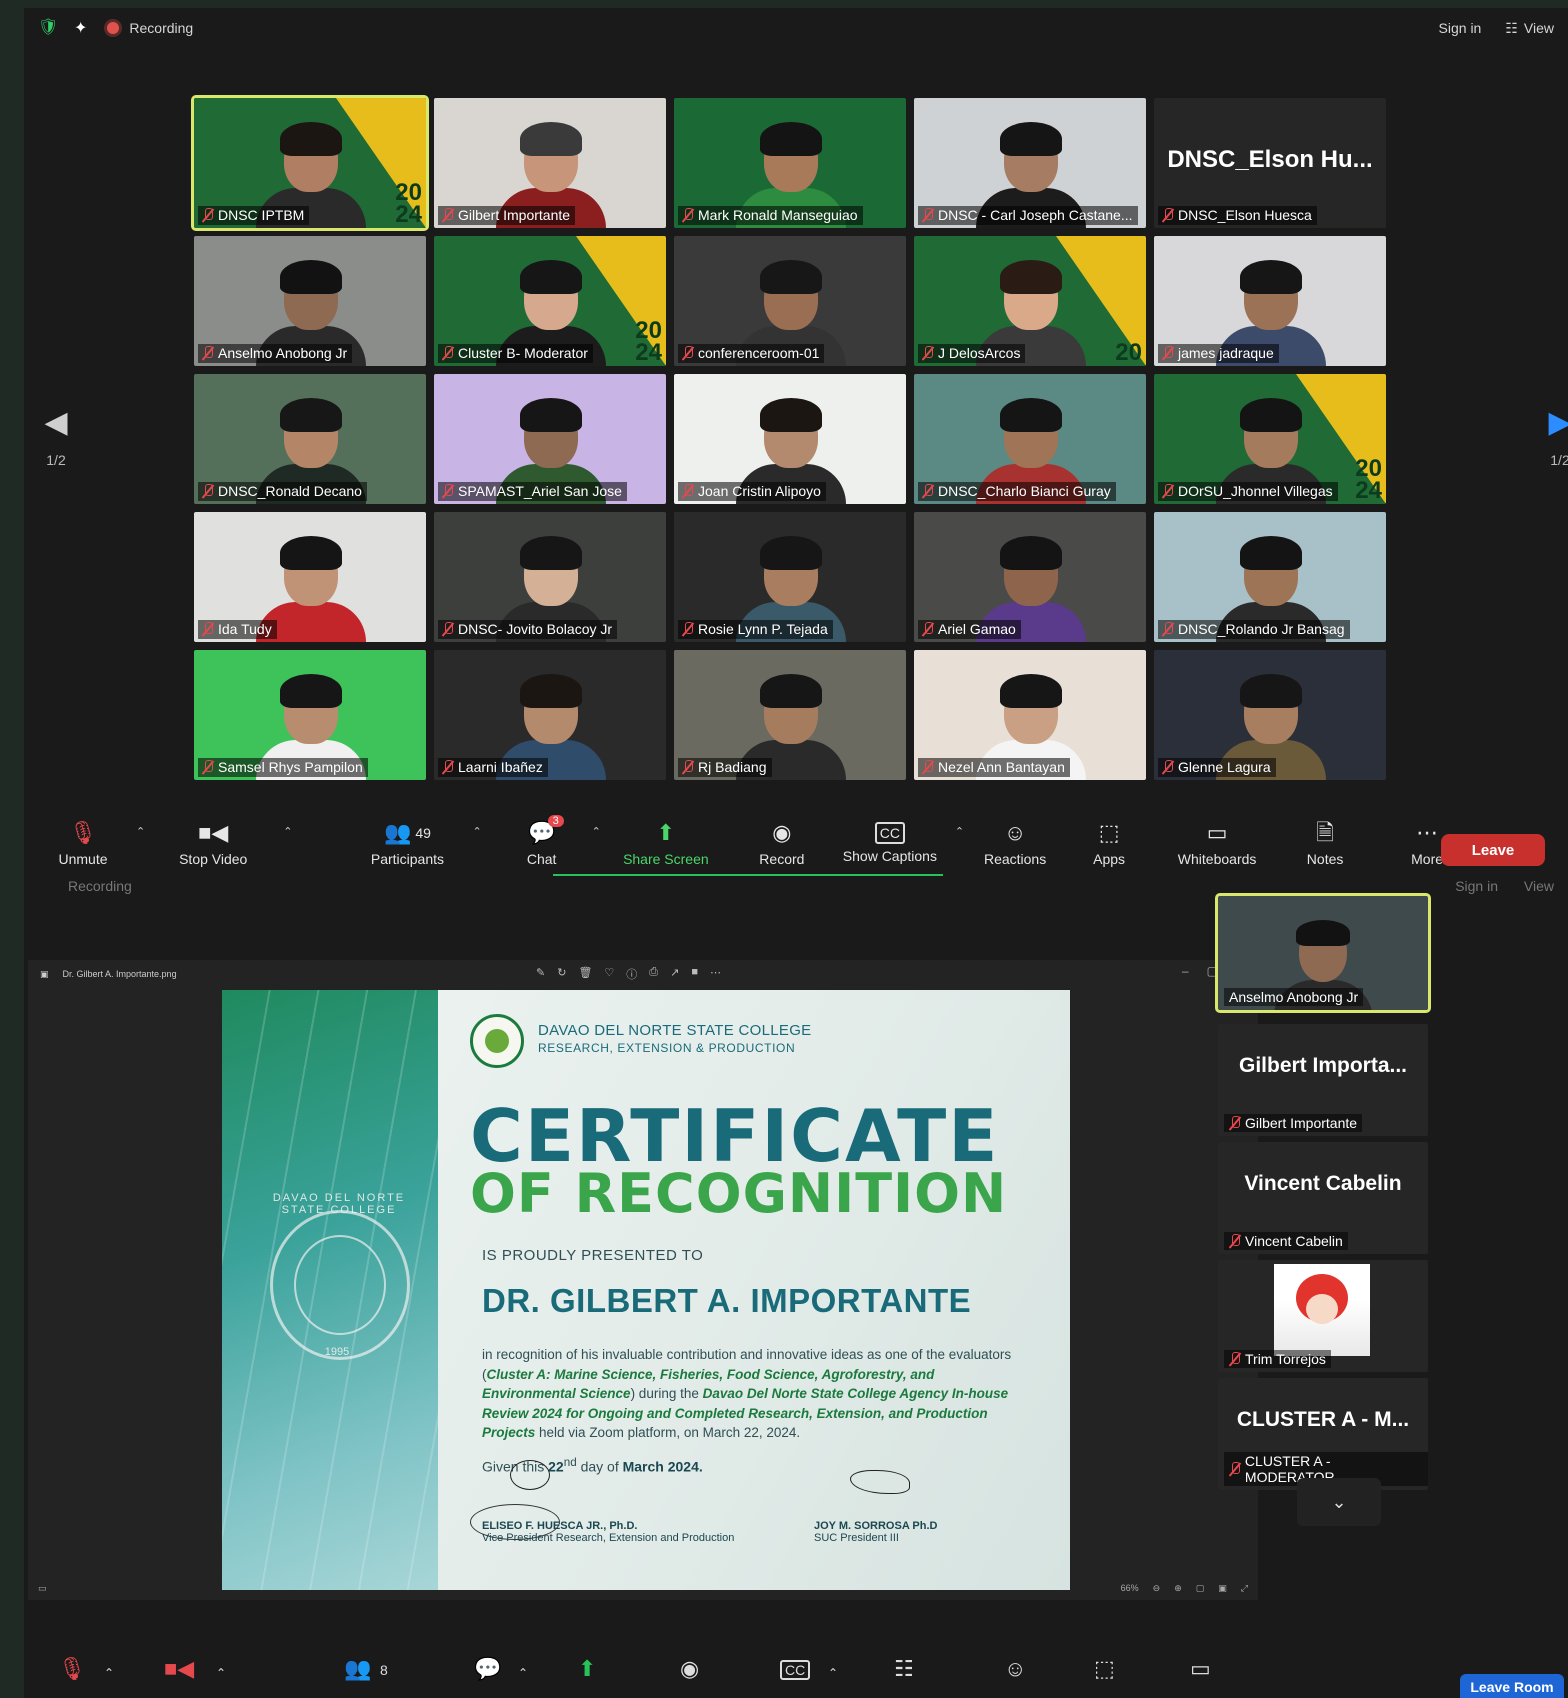  What do you see at coordinates (83, 843) in the screenshot?
I see `unmute-button: 🎙 Unmute` at bounding box center [83, 843].